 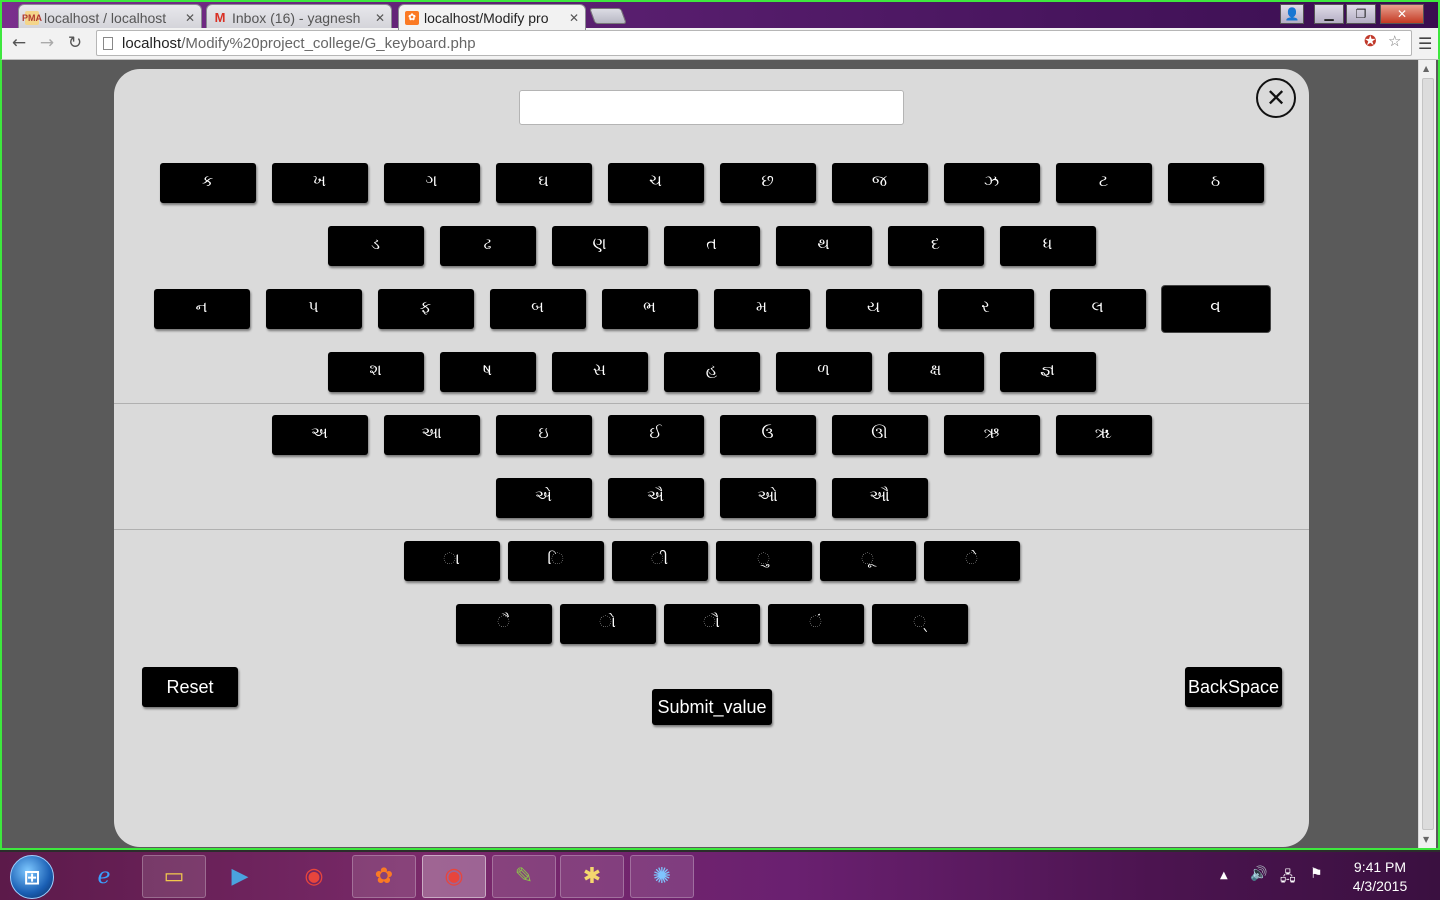 What do you see at coordinates (1103, 183) in the screenshot?
I see `key-button: ટ` at bounding box center [1103, 183].